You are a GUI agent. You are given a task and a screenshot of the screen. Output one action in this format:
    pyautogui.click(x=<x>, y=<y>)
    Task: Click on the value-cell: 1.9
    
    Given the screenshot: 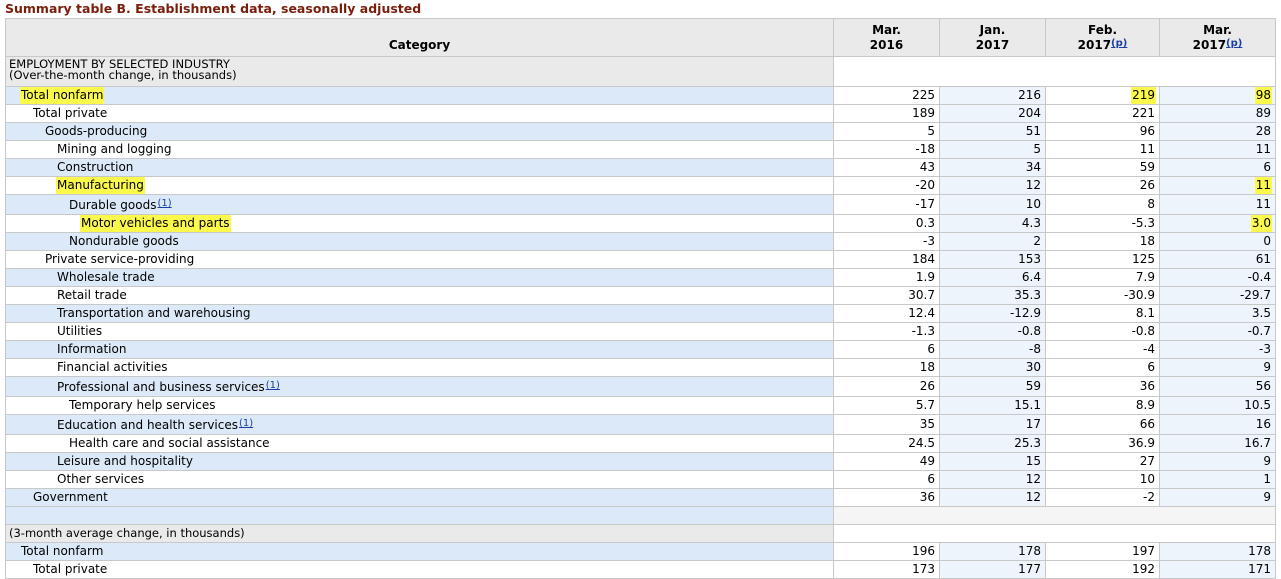 What is the action you would take?
    pyautogui.click(x=886, y=277)
    